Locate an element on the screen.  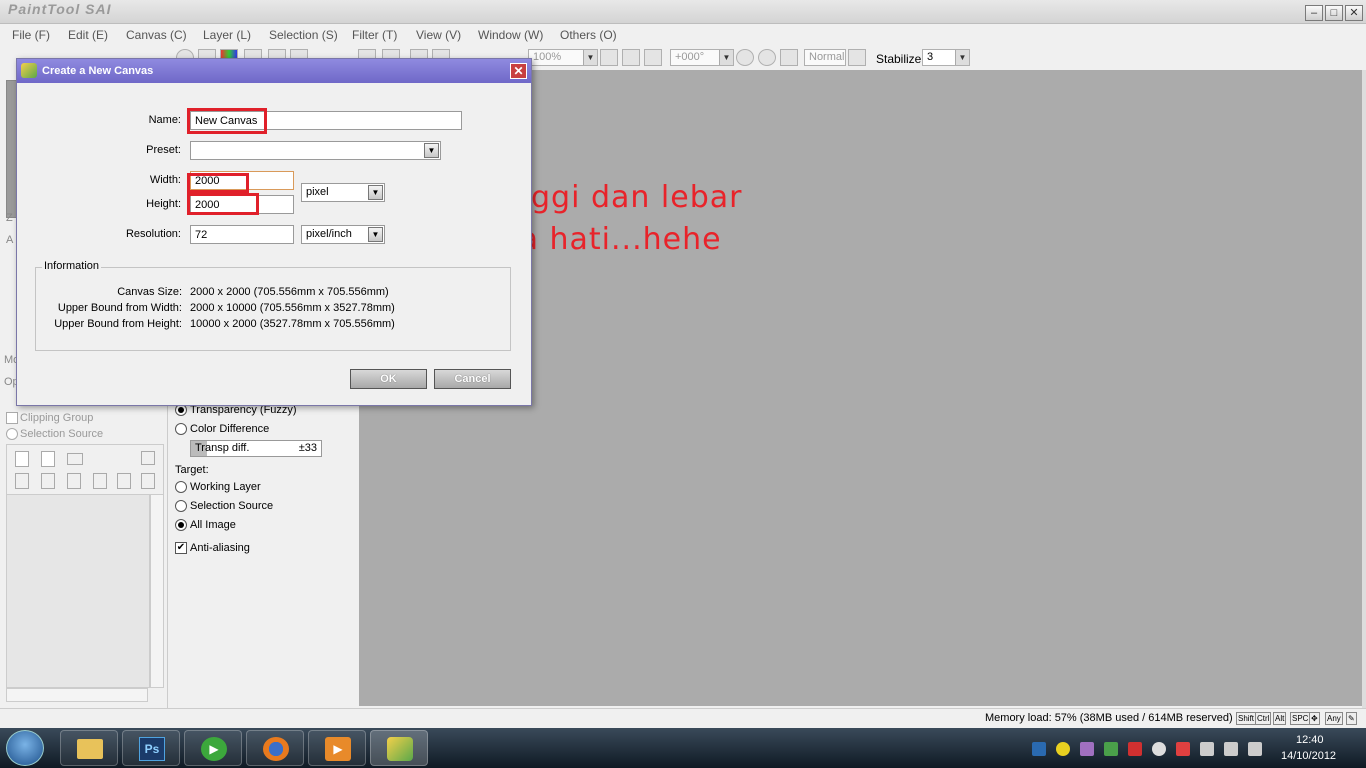
layer-buttons is located at coordinates (85, 470).